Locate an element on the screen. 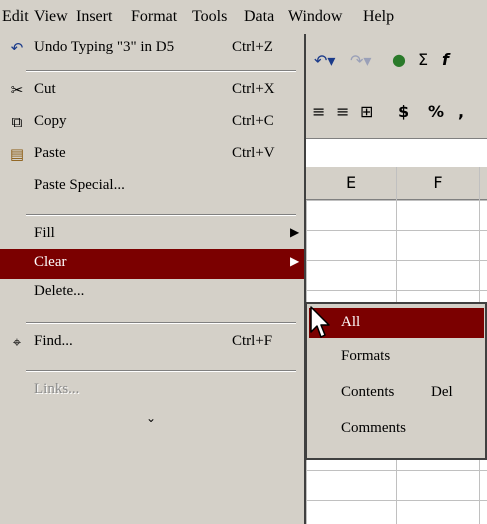 Image resolution: width=487 pixels, height=524 pixels. column-header-f: F is located at coordinates (438, 183).